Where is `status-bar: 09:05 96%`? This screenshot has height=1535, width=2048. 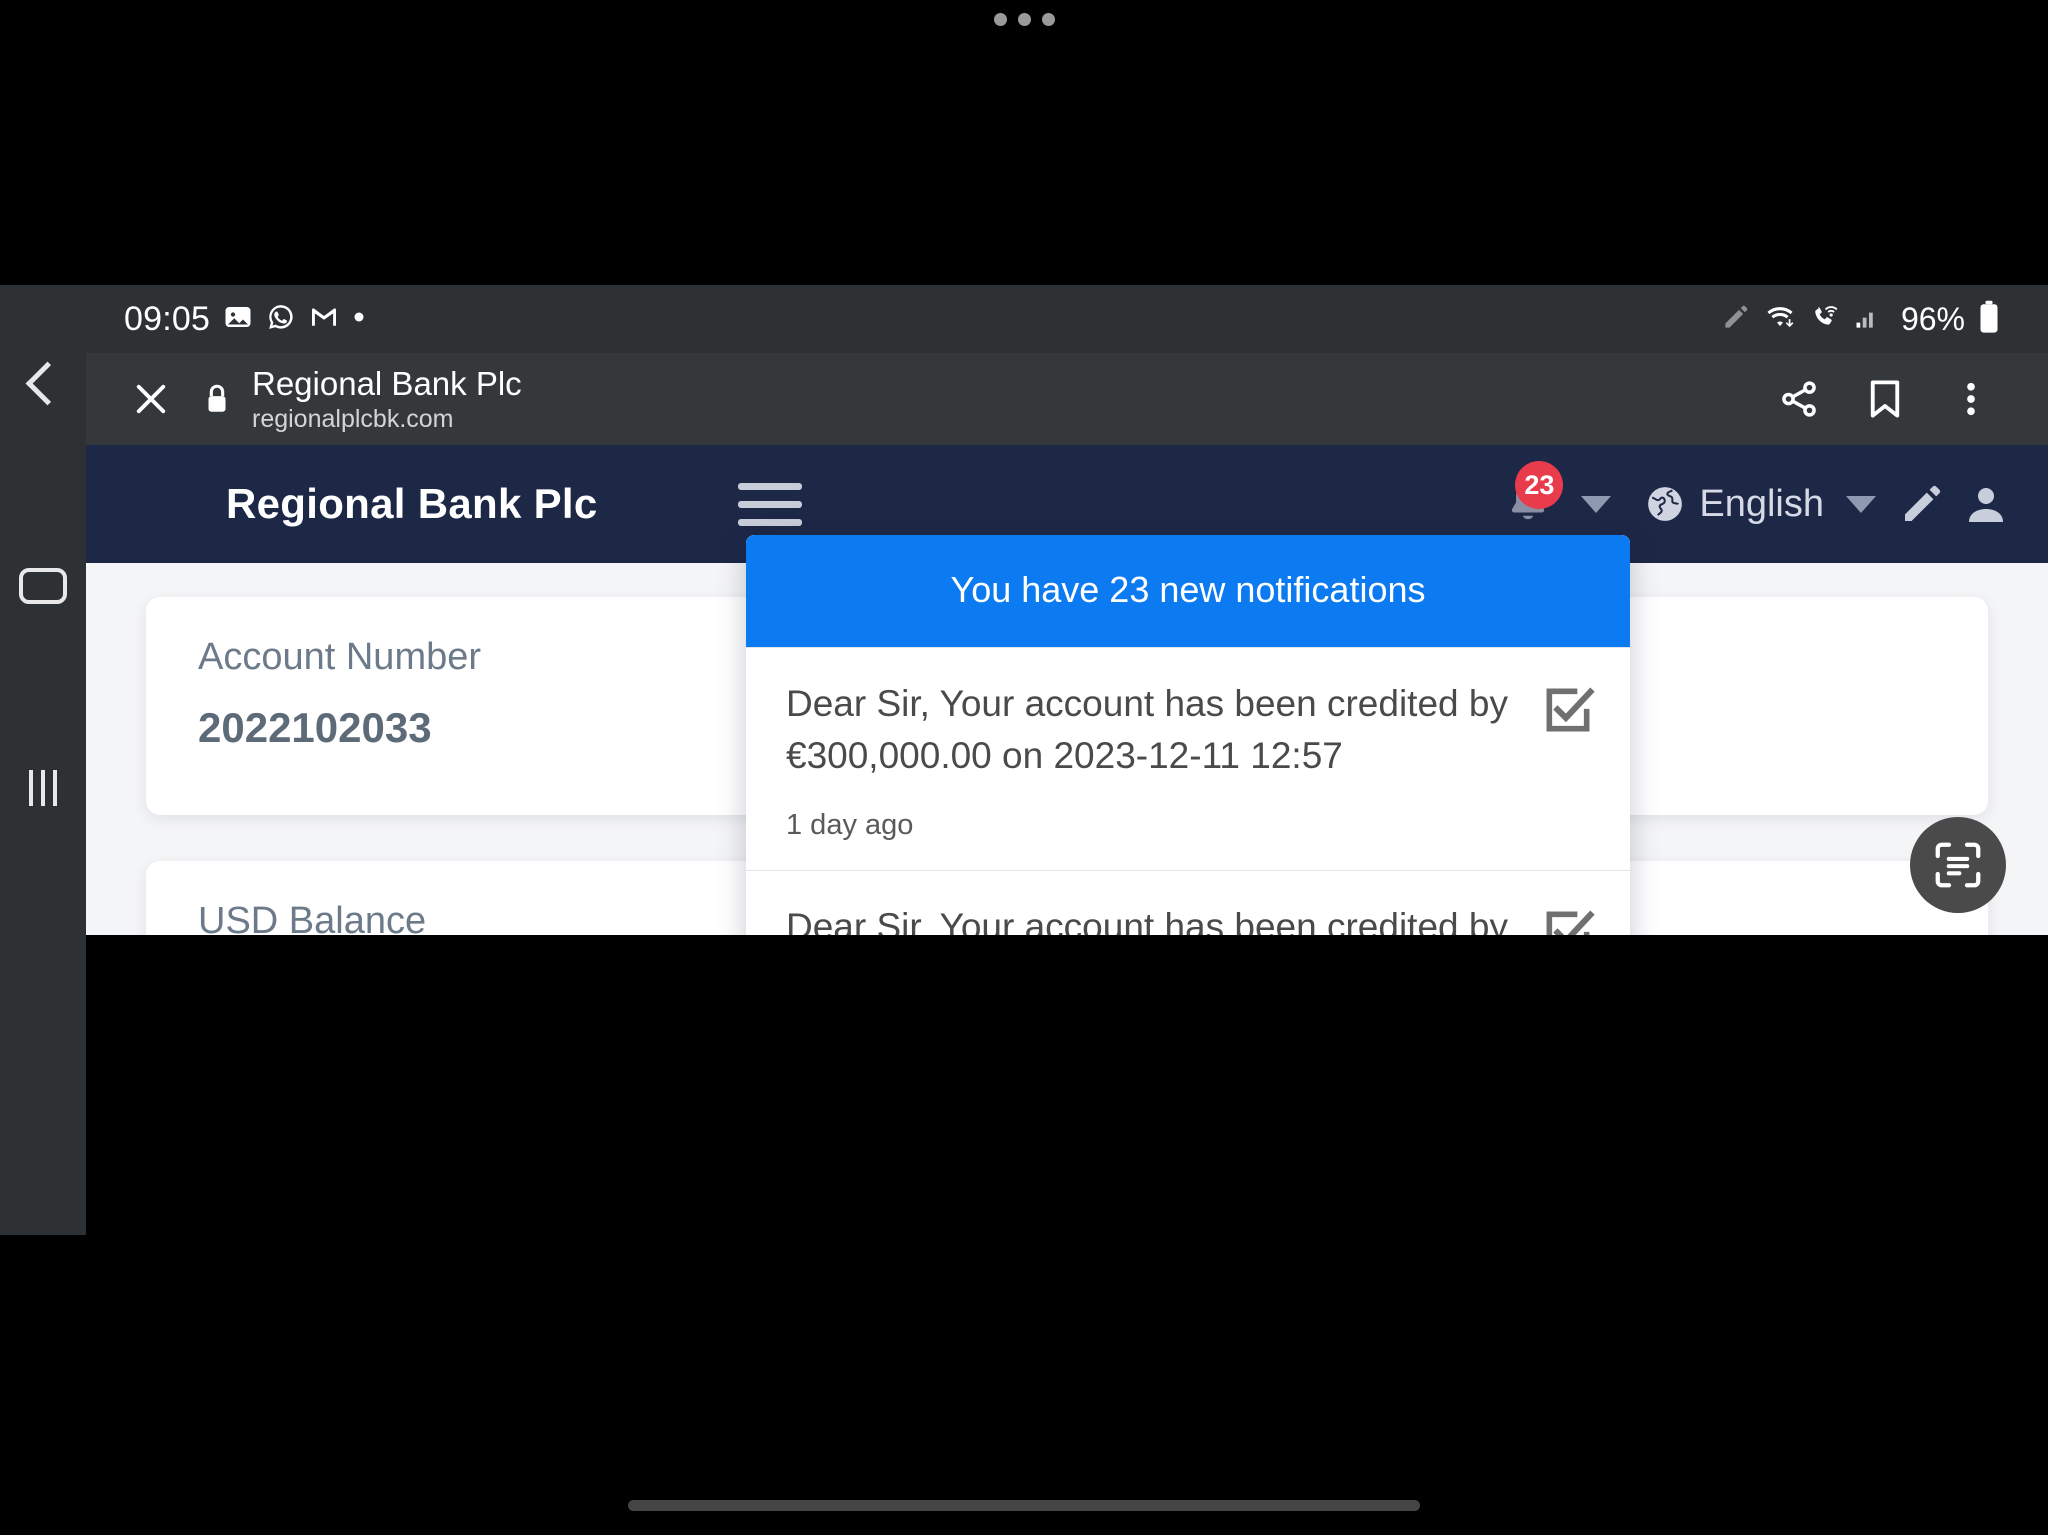
status-bar: 09:05 96% is located at coordinates (1067, 319).